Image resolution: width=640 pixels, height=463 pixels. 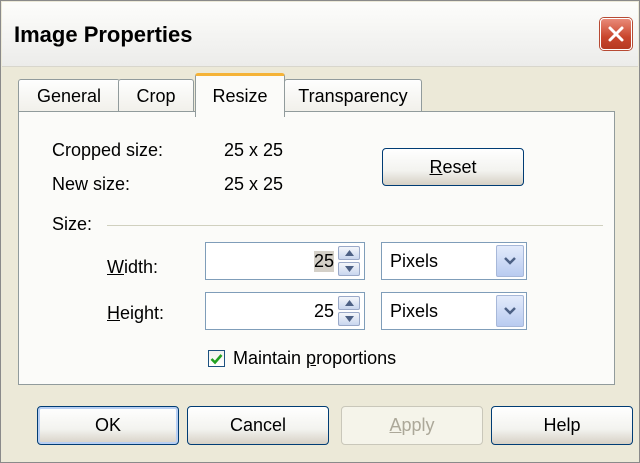 I want to click on title-bar: Image Properties, so click(x=320, y=34).